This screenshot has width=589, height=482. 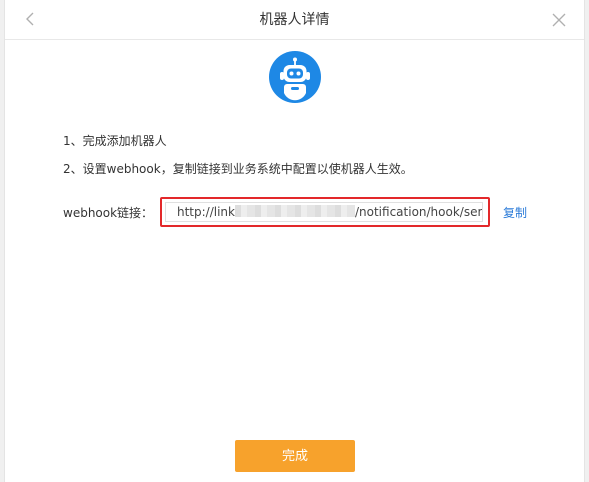 I want to click on url-prefix: http://link, so click(x=206, y=212).